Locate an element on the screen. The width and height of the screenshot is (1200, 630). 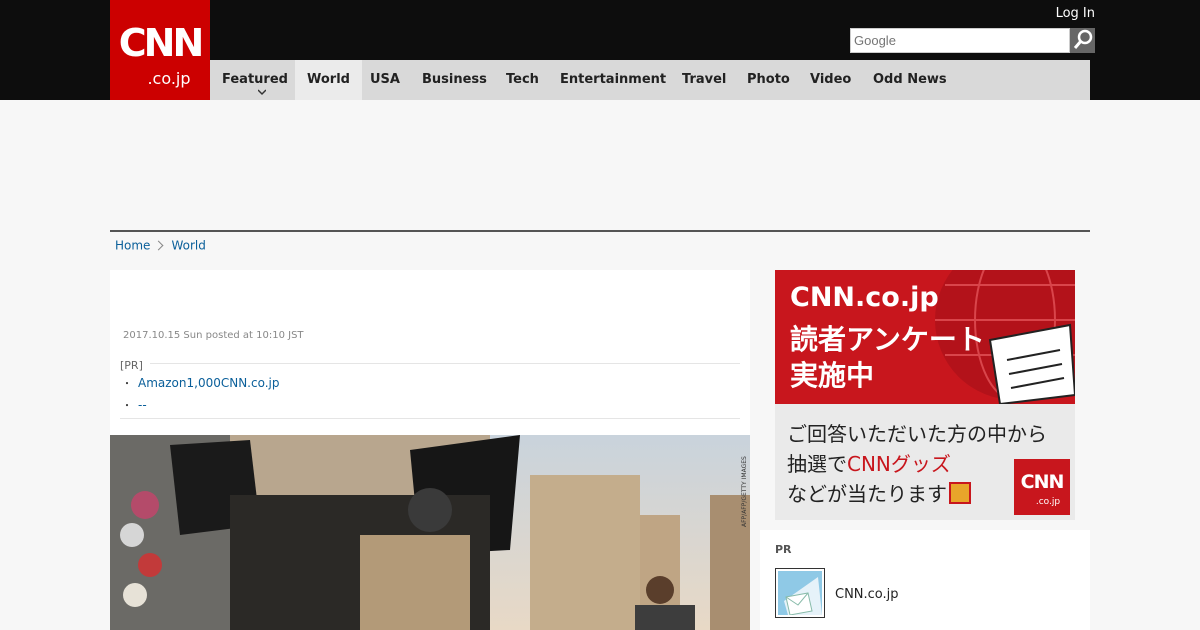
nav-label: USA is located at coordinates (385, 79).